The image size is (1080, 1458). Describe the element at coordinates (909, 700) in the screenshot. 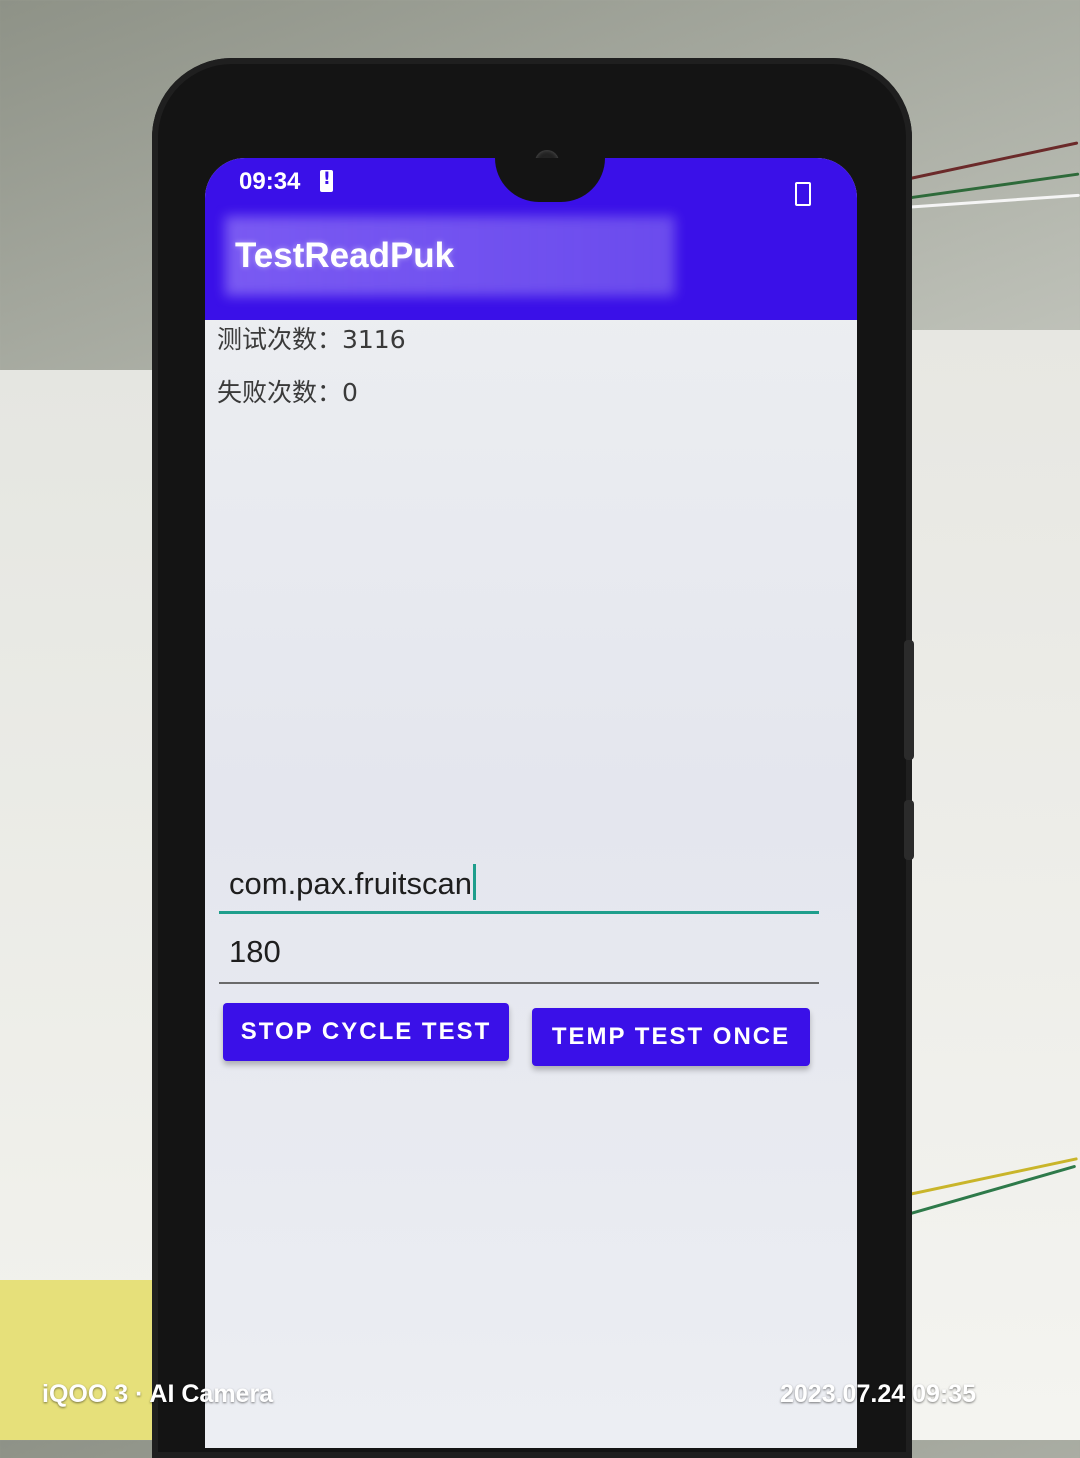

I see `volume-button` at that location.